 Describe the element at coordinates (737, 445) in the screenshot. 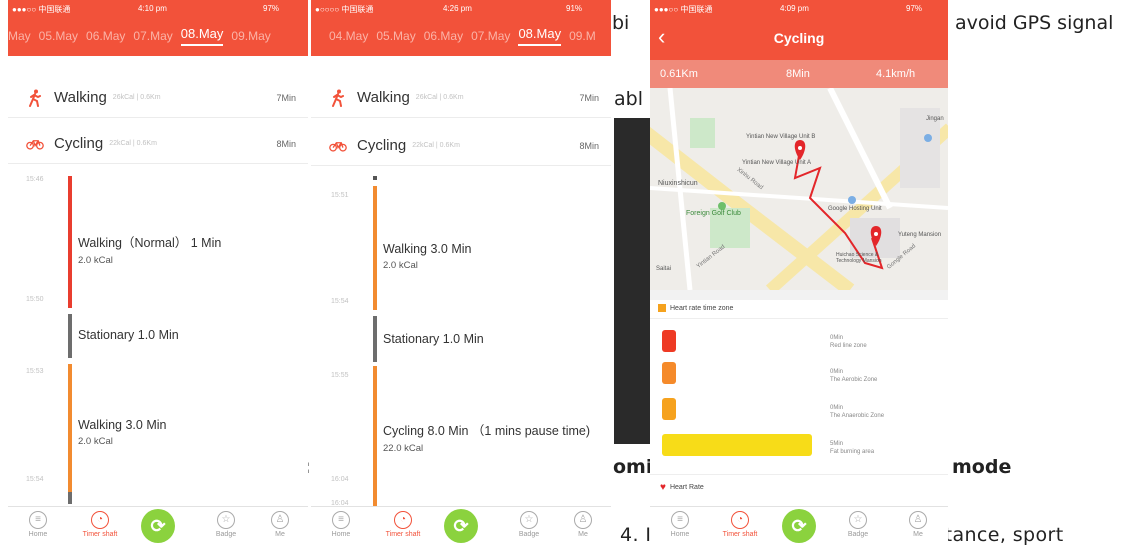

I see `zone-bar` at that location.